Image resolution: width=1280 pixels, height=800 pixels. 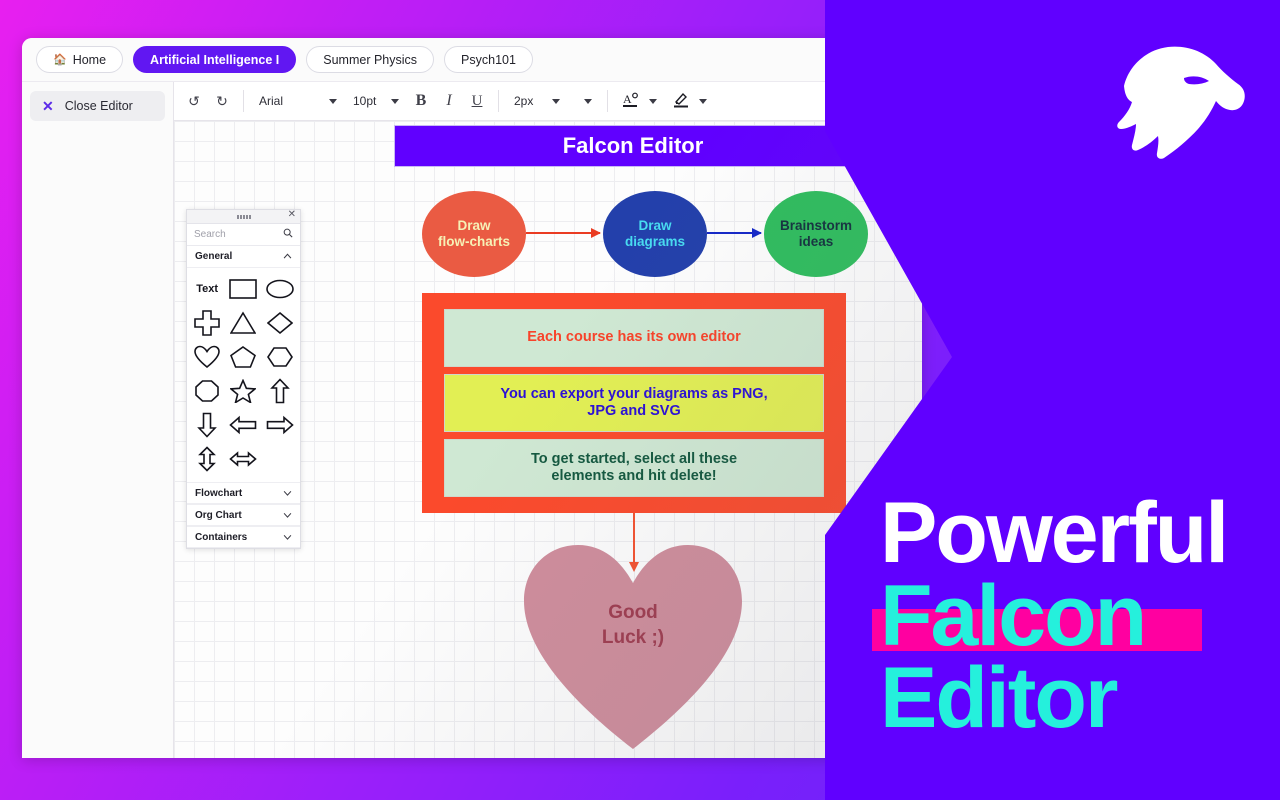 What do you see at coordinates (477, 101) in the screenshot?
I see `underline-button: U` at bounding box center [477, 101].